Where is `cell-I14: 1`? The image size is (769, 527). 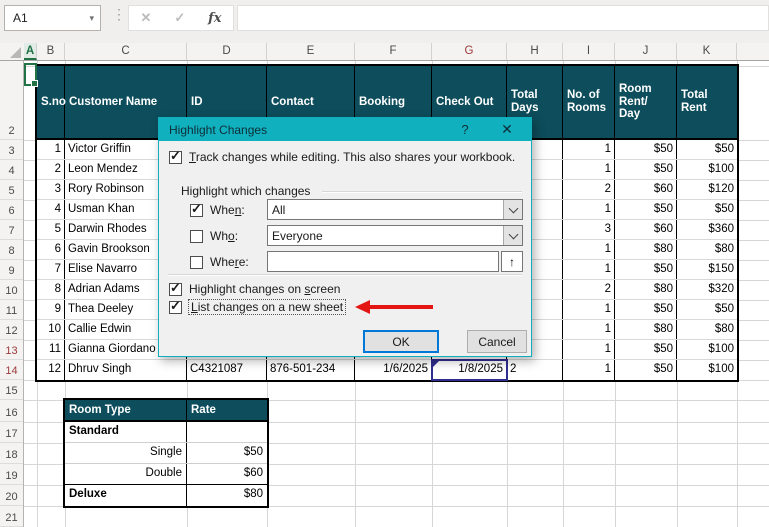 cell-I14: 1 is located at coordinates (589, 370).